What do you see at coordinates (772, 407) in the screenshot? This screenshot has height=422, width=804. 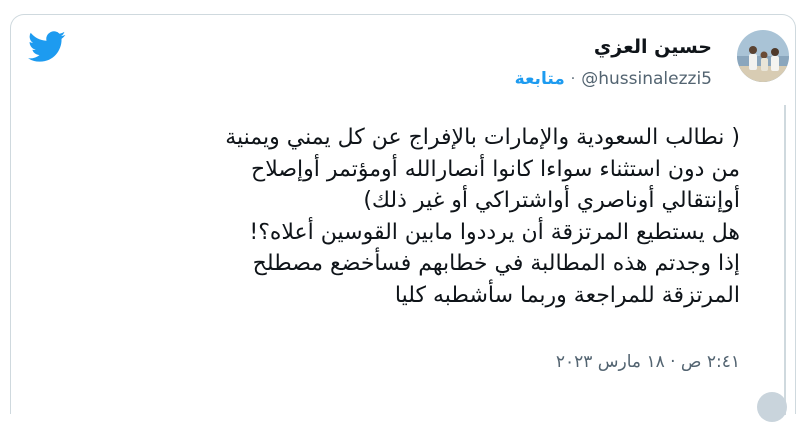 I see `reply-avatar` at bounding box center [772, 407].